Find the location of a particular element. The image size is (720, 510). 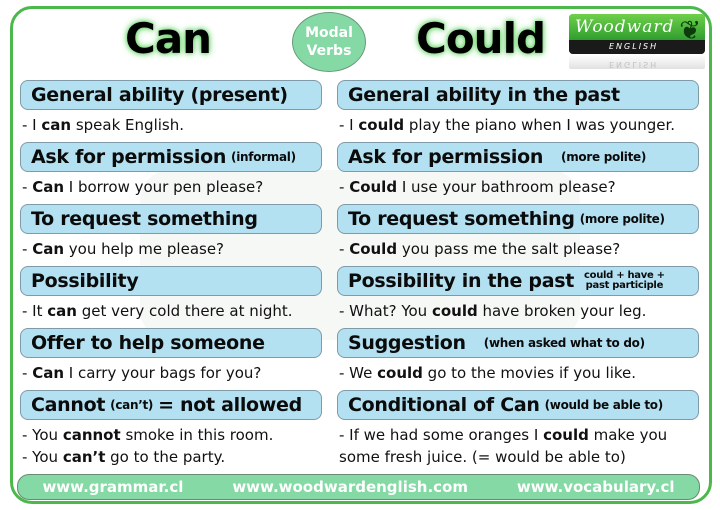

usage-heading: Ask for permission (informal) is located at coordinates (171, 157).